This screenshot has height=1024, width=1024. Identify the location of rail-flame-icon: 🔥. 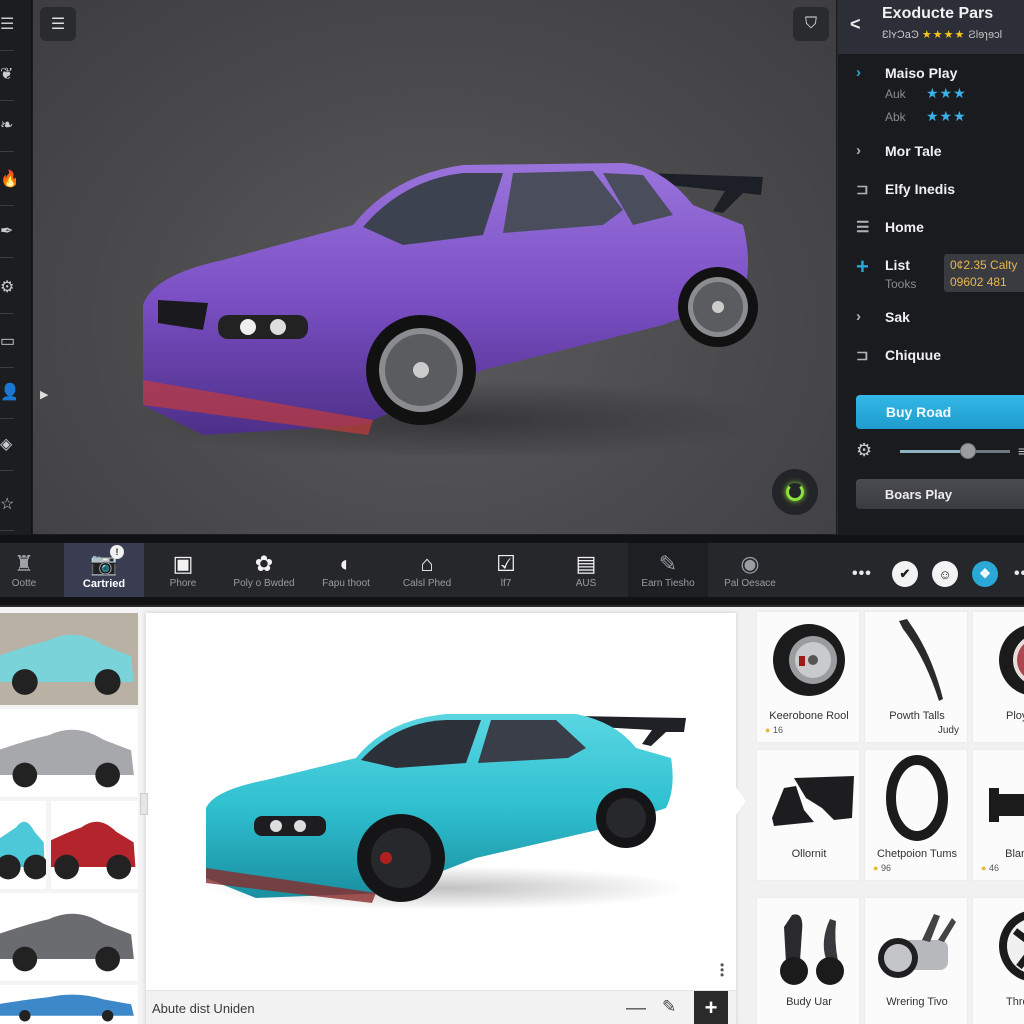
(15, 180).